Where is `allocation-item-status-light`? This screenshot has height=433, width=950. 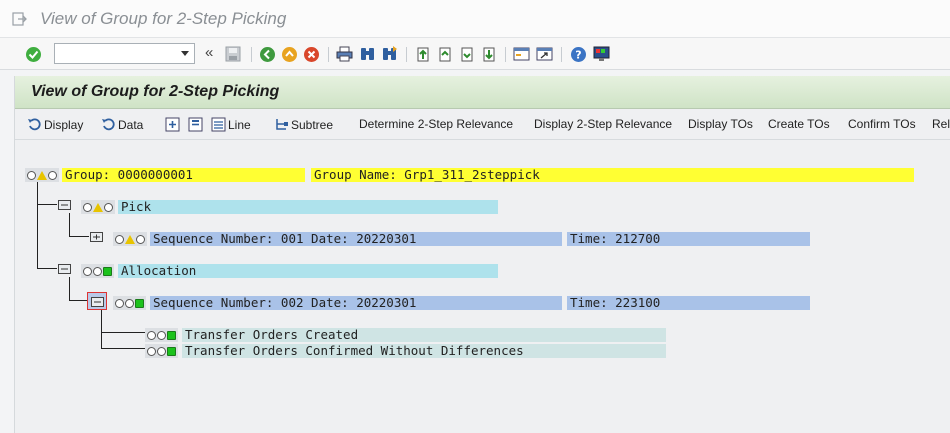 allocation-item-status-light is located at coordinates (129, 303).